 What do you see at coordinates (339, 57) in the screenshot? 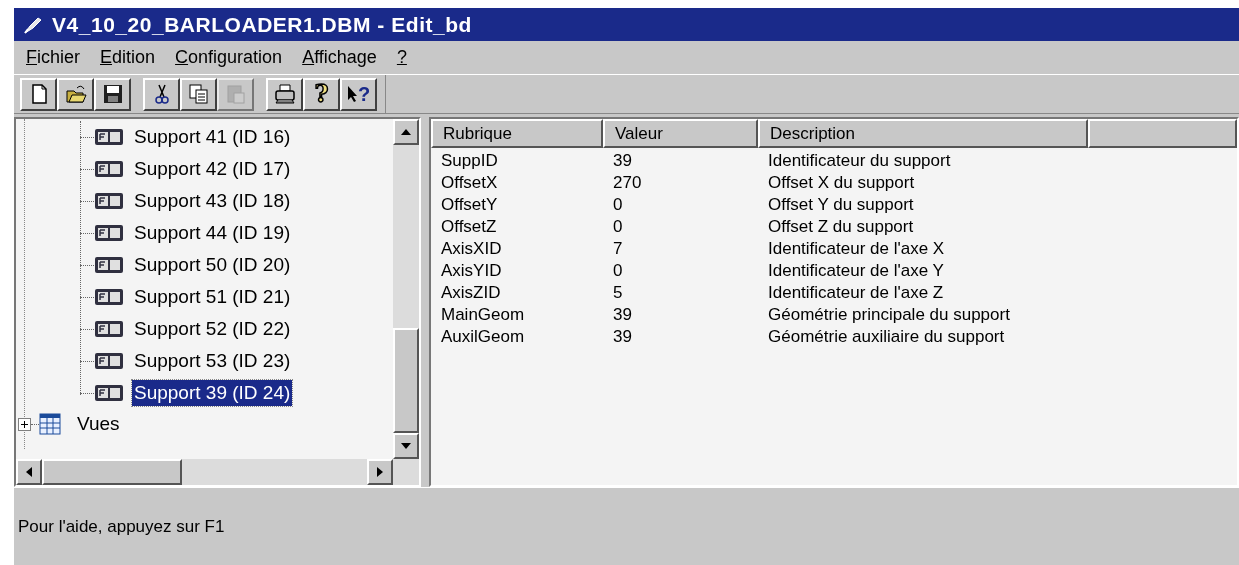
I see `menu-item: Affichage` at bounding box center [339, 57].